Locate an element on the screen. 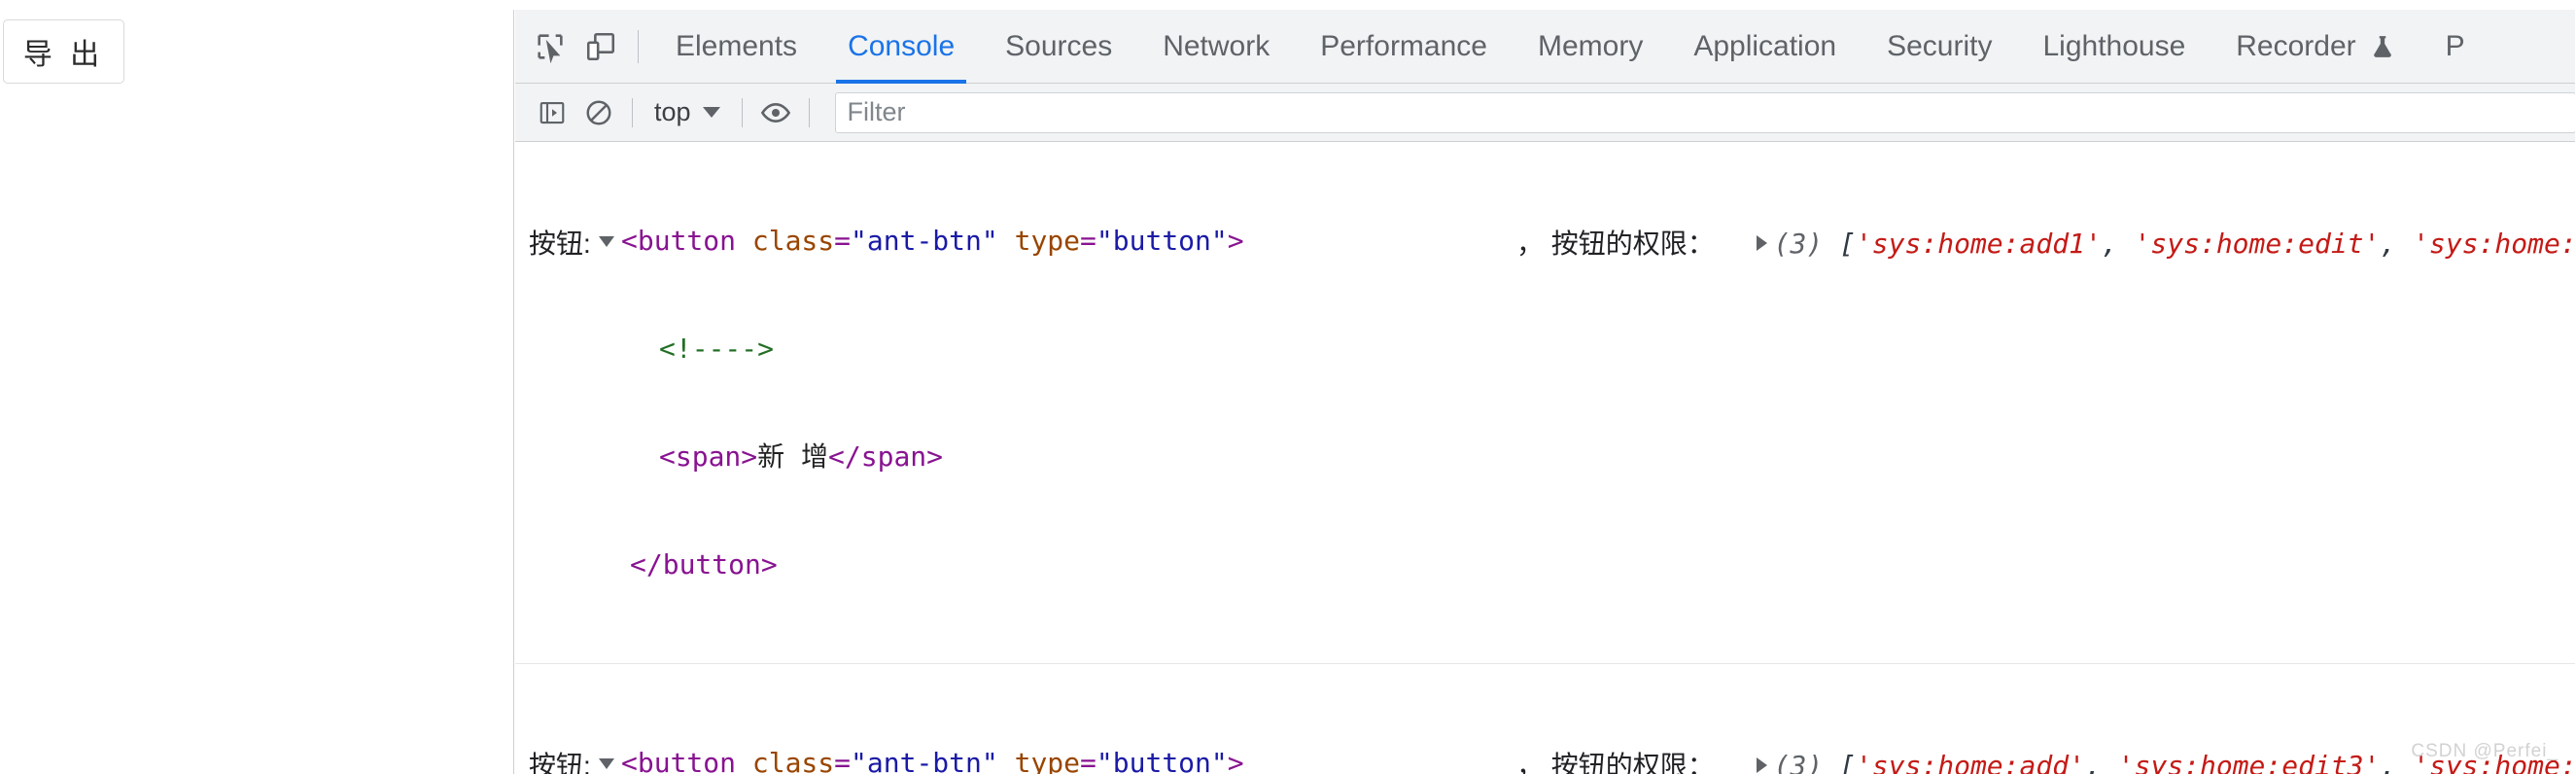 Image resolution: width=2576 pixels, height=774 pixels. tab-console: Console is located at coordinates (901, 47).